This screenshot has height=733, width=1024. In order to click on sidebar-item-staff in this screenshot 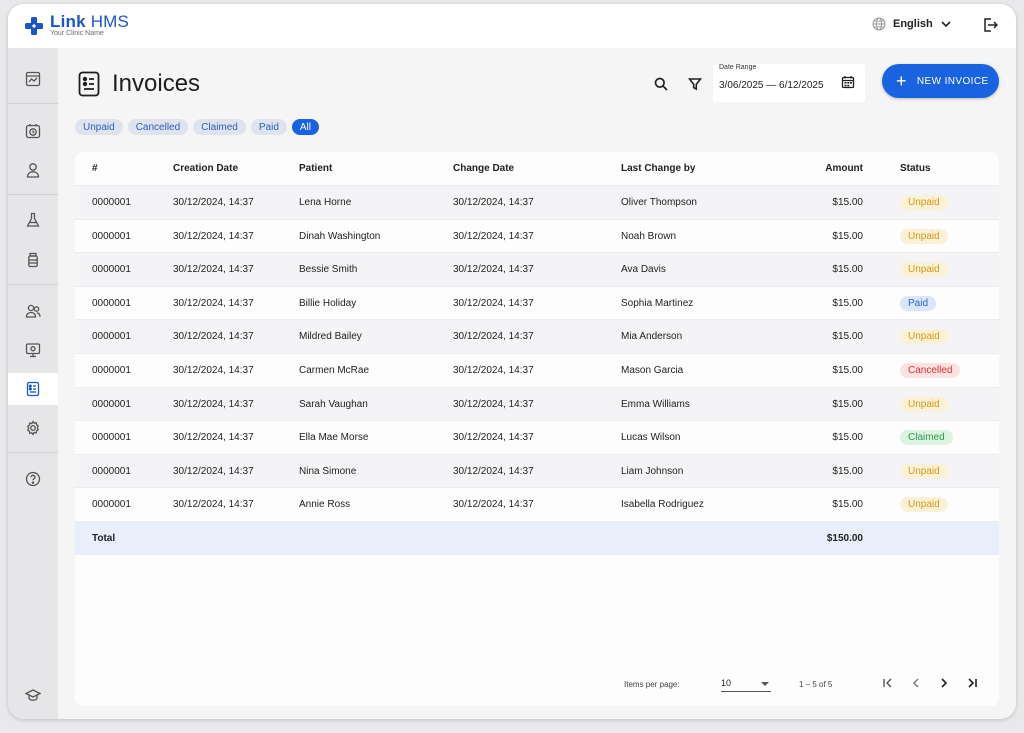, I will do `click(33, 311)`.